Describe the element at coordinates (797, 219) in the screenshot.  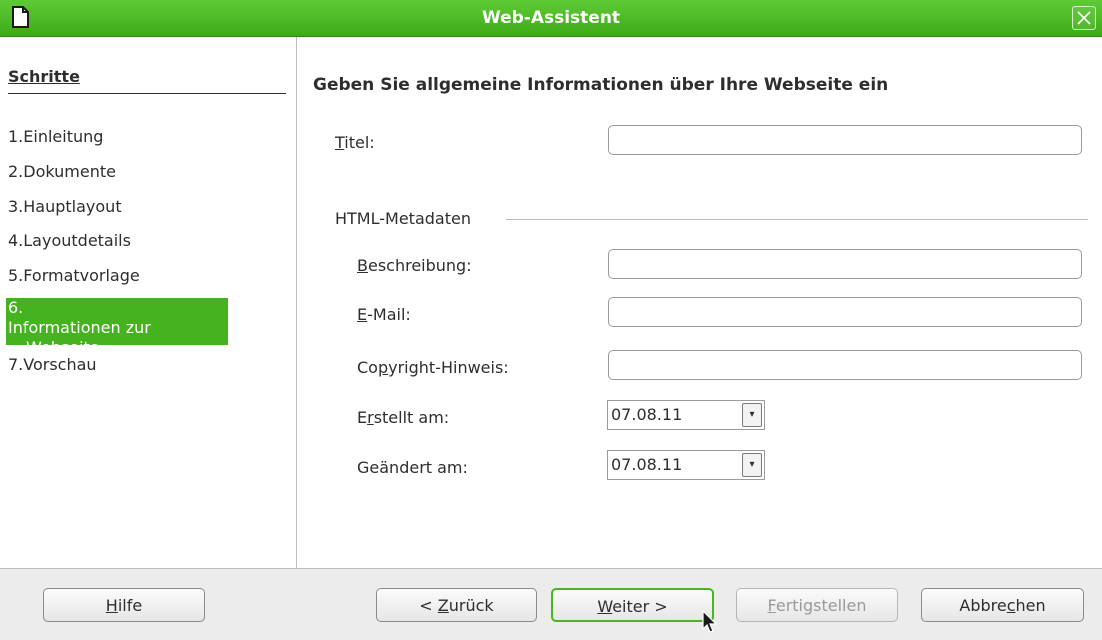
I see `group-divider` at that location.